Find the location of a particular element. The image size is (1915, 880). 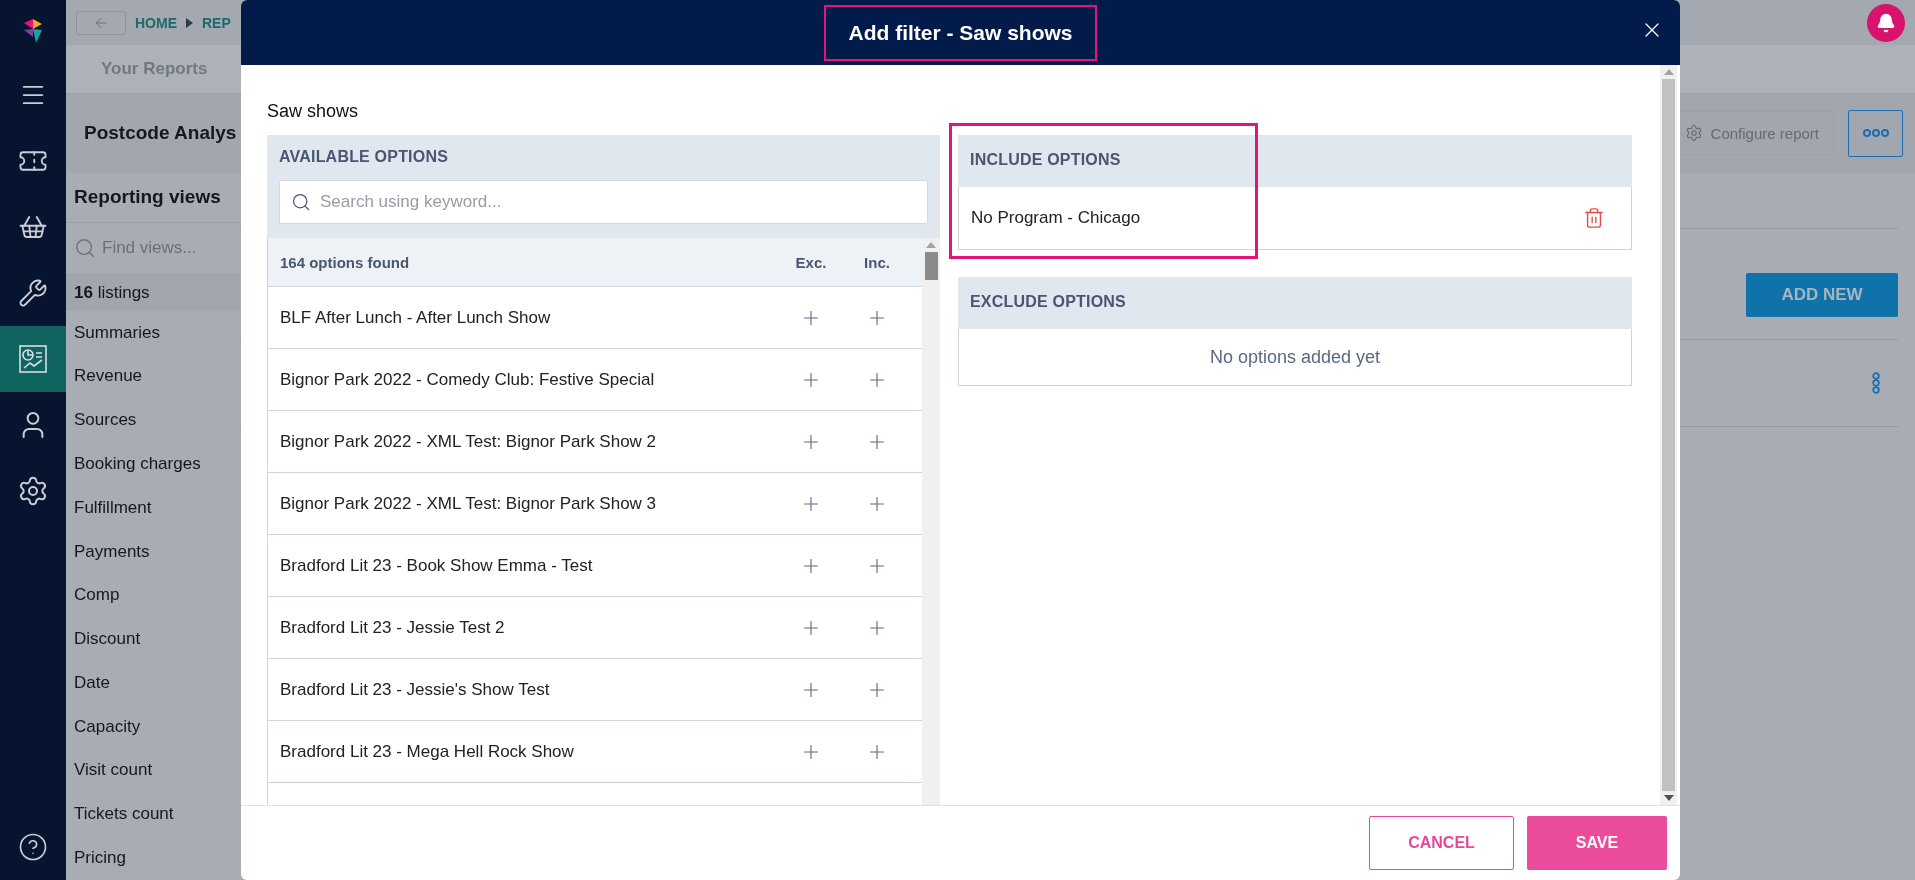

report-chart-icon is located at coordinates (33, 359).